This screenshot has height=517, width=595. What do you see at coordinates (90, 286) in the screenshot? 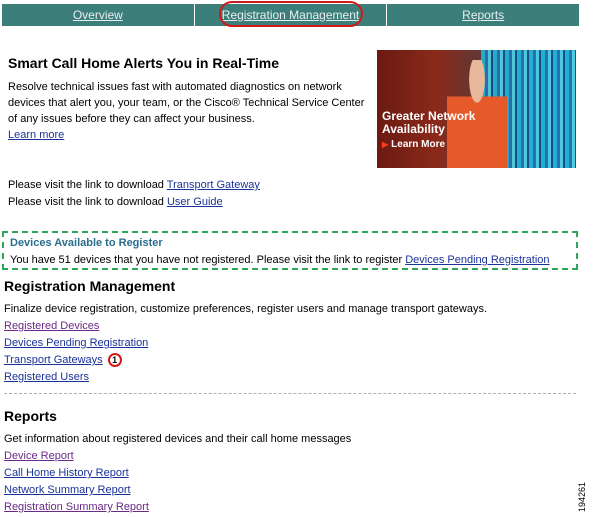
I see `registration-management-title: Registration Management` at bounding box center [90, 286].